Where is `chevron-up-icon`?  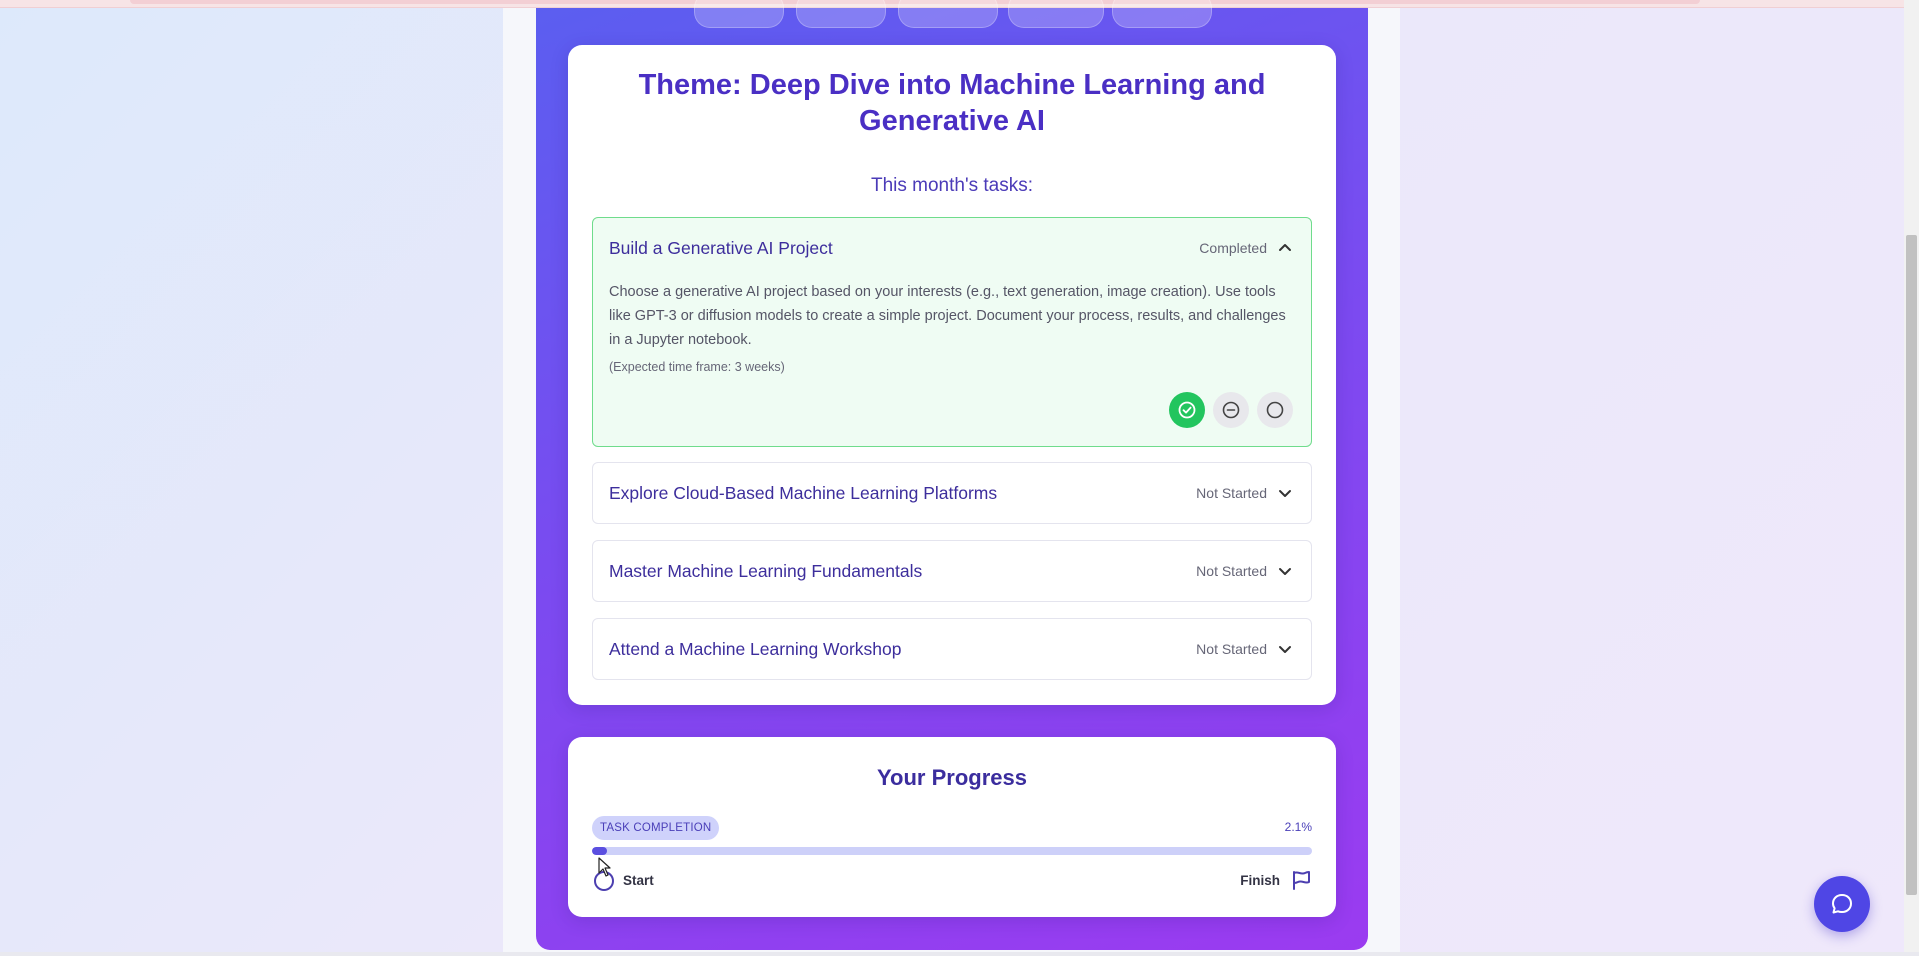
chevron-up-icon is located at coordinates (1285, 248).